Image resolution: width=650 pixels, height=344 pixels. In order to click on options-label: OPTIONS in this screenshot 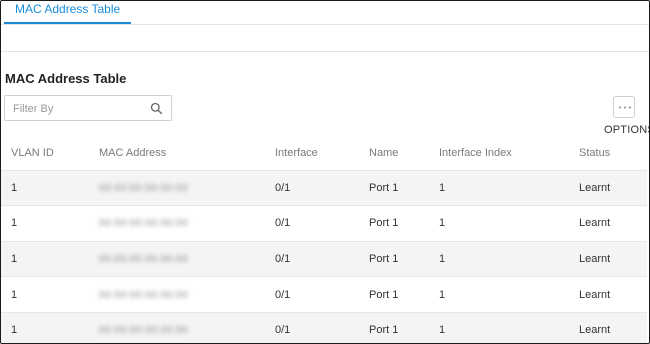, I will do `click(626, 130)`.